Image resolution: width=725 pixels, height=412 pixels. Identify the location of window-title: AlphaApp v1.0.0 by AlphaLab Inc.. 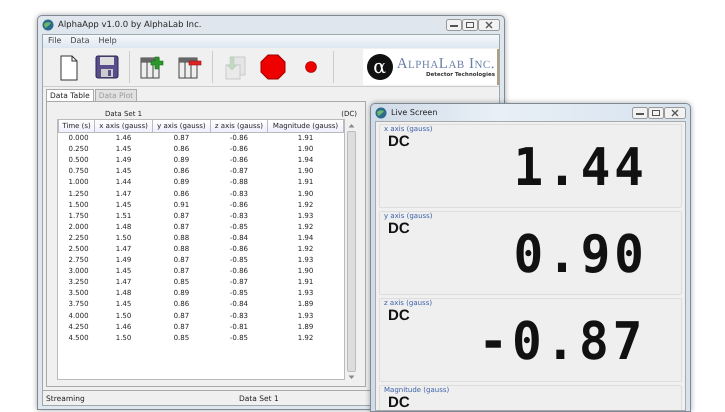
(130, 25).